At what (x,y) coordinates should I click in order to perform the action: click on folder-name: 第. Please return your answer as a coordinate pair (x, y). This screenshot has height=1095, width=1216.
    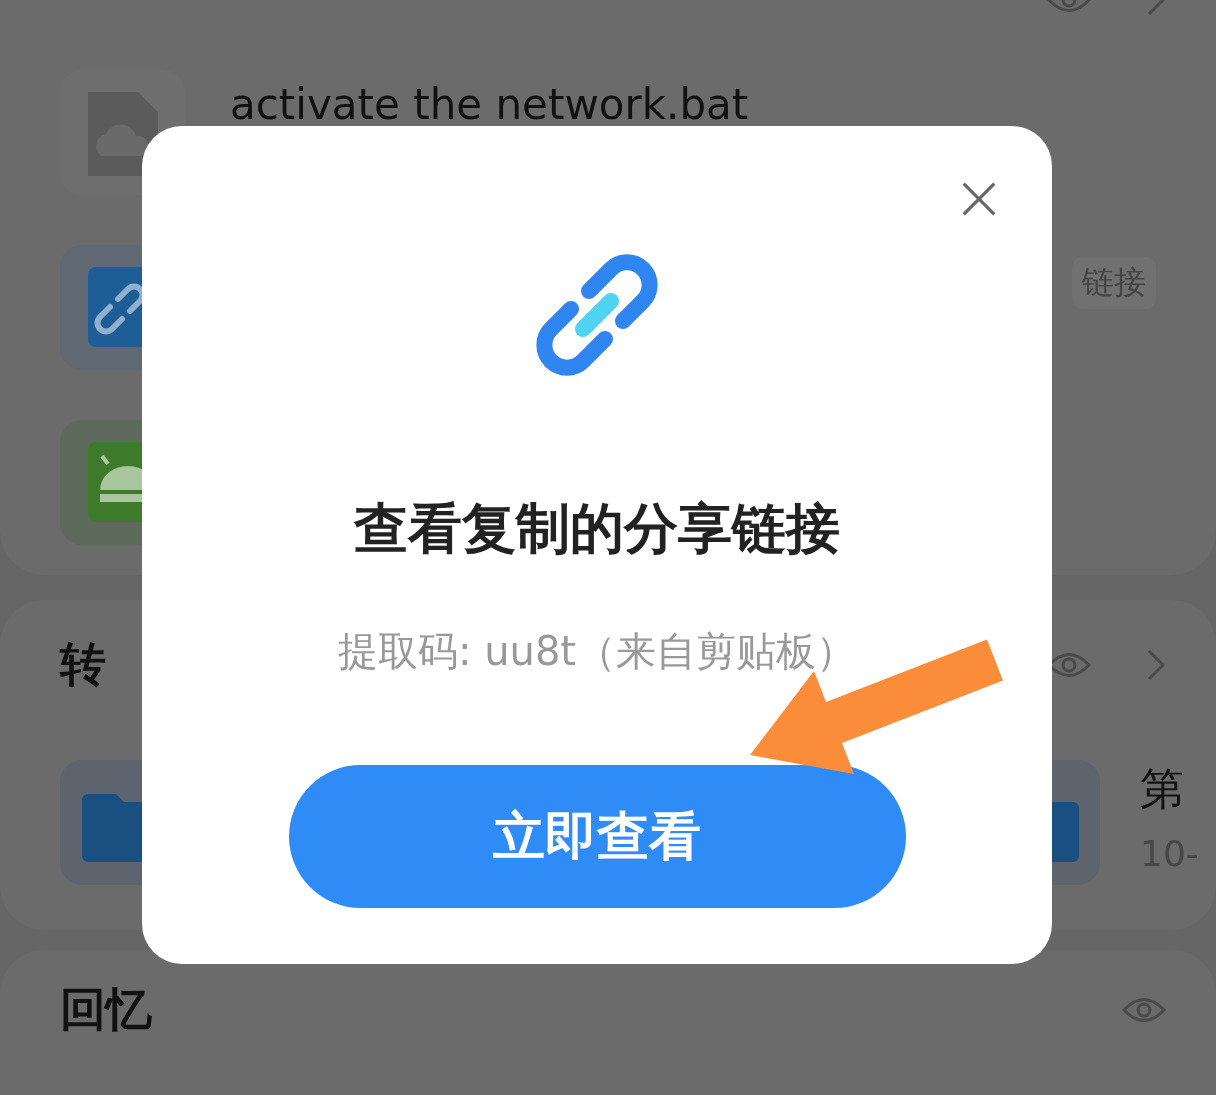
    Looking at the image, I should click on (1162, 789).